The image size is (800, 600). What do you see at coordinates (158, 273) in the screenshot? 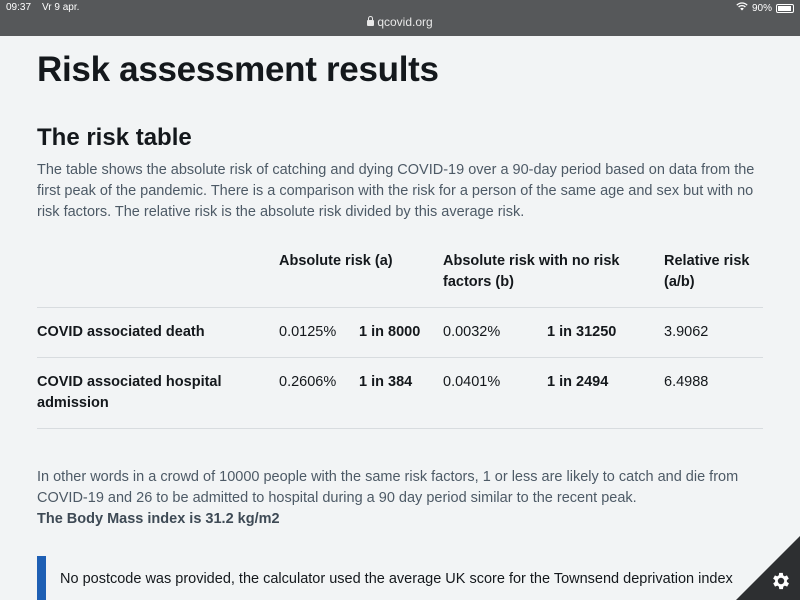
I see `header-label` at bounding box center [158, 273].